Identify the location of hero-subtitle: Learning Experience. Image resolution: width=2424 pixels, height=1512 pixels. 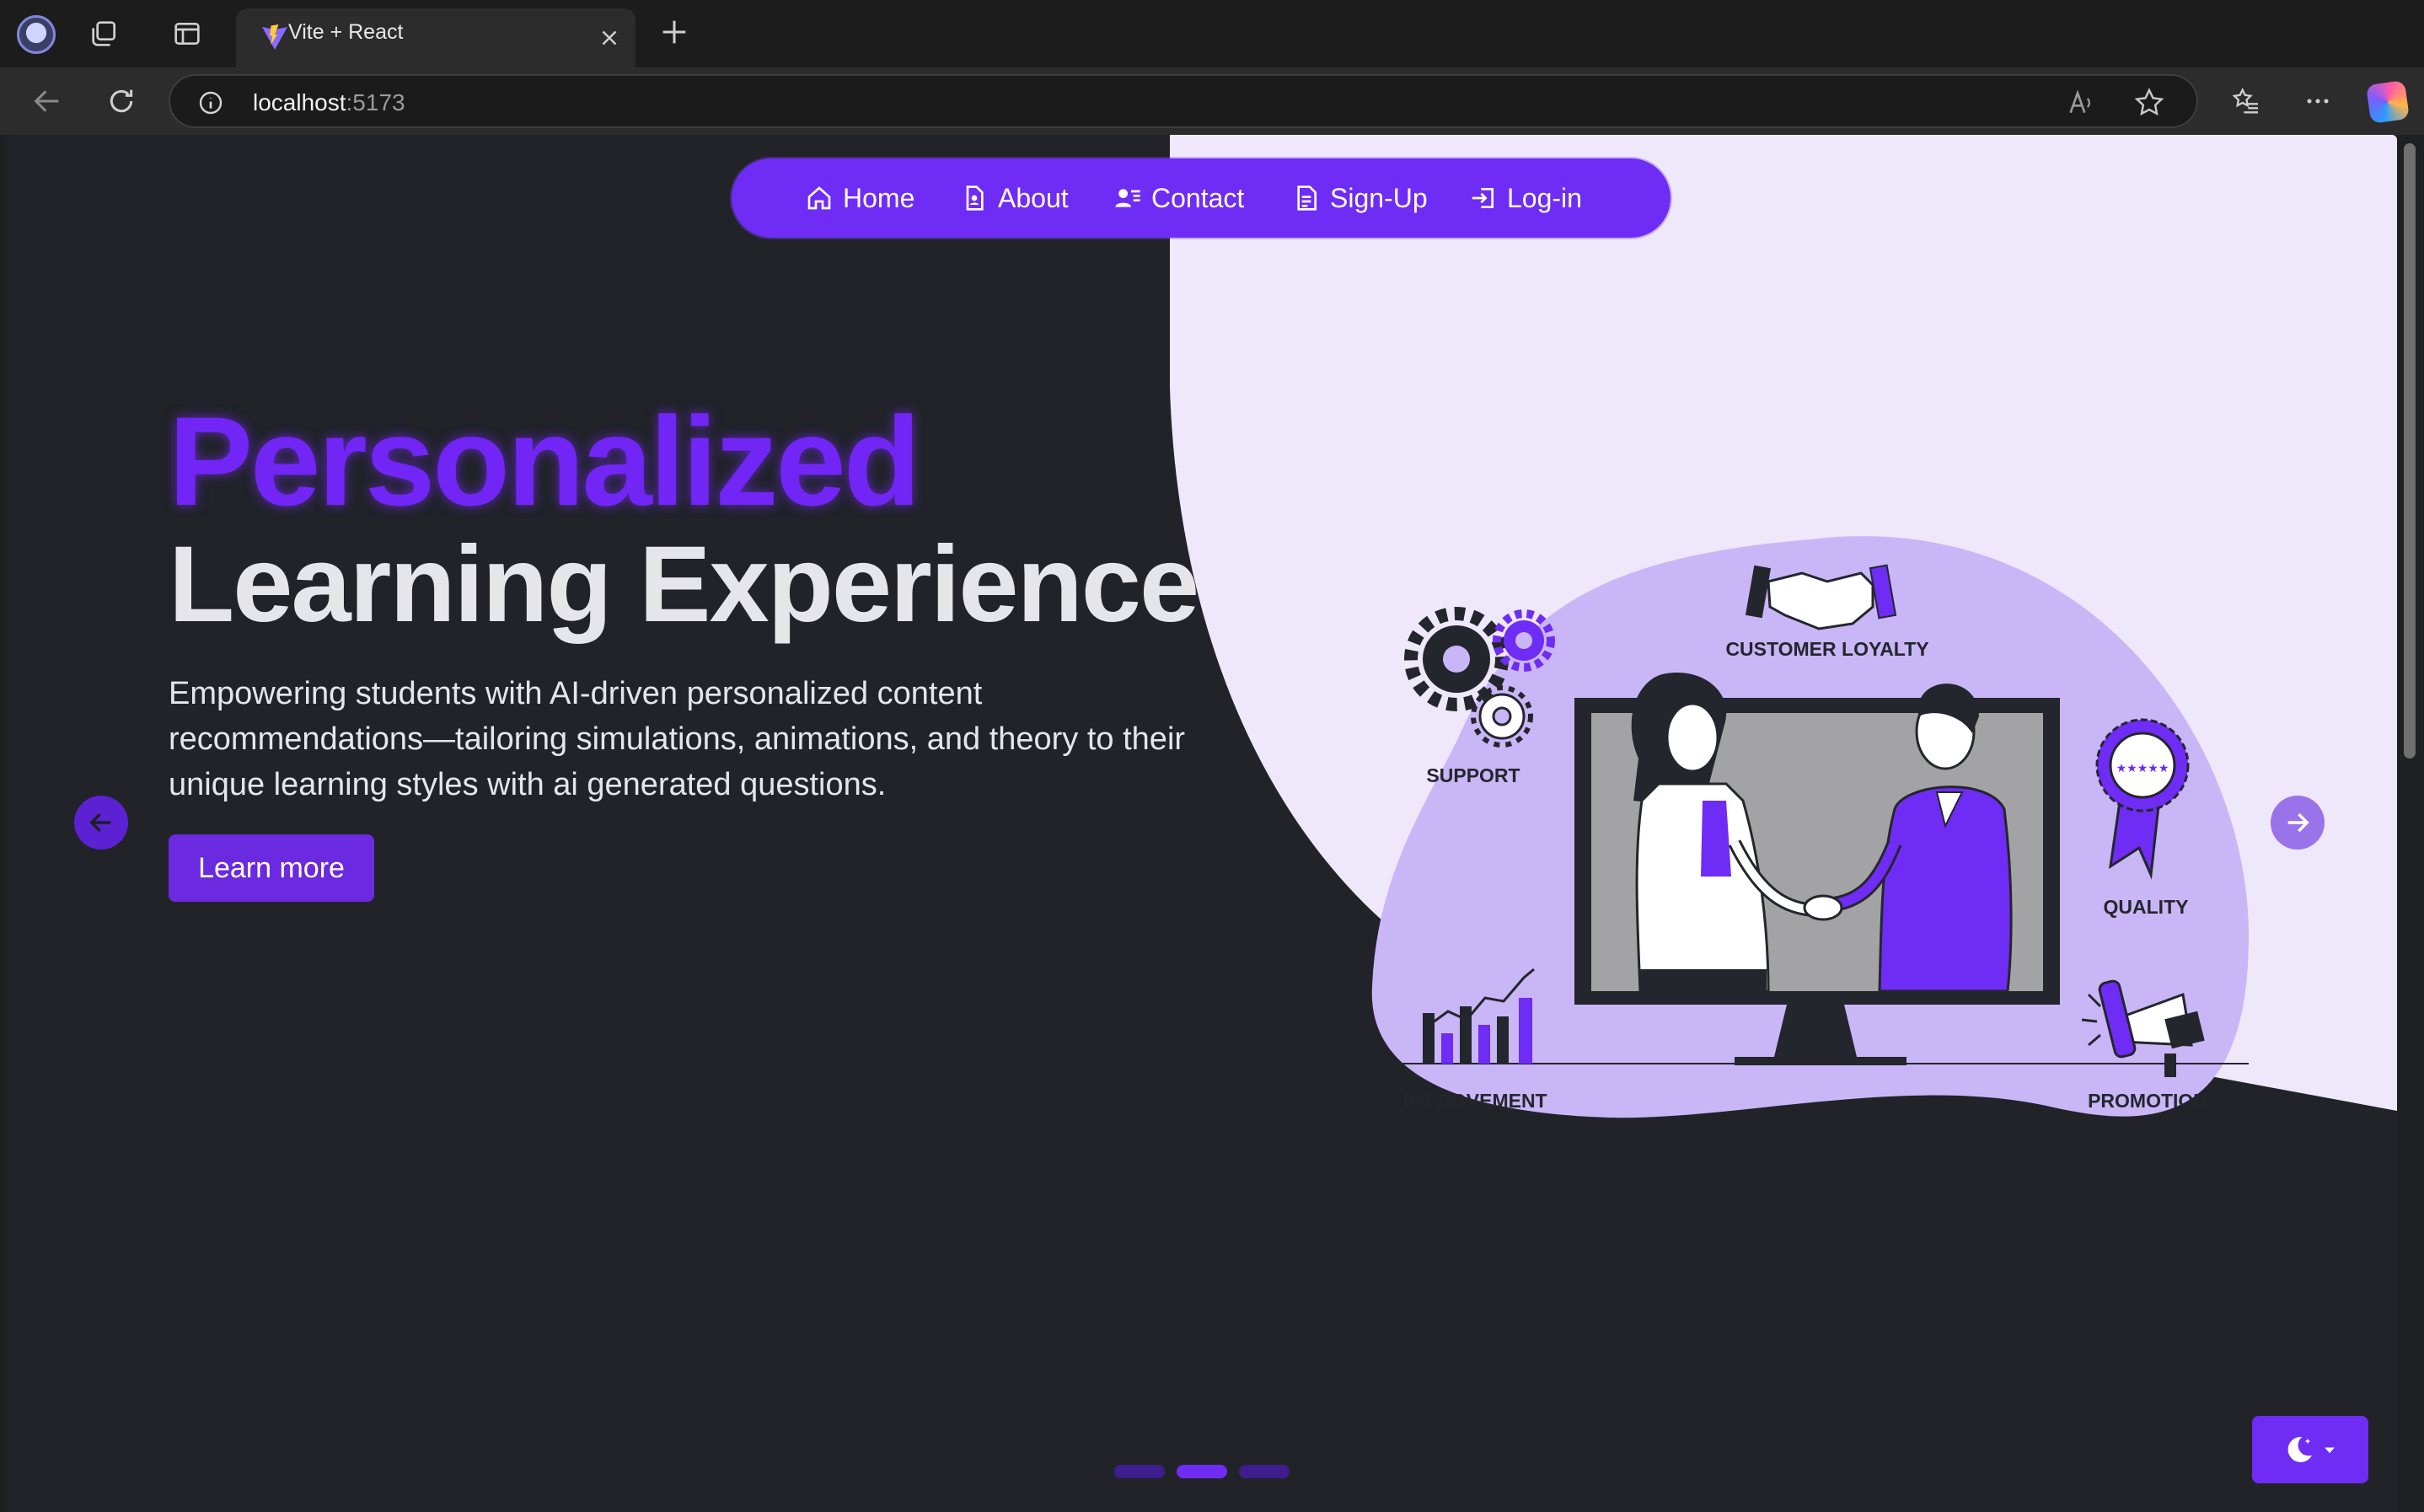
(684, 584).